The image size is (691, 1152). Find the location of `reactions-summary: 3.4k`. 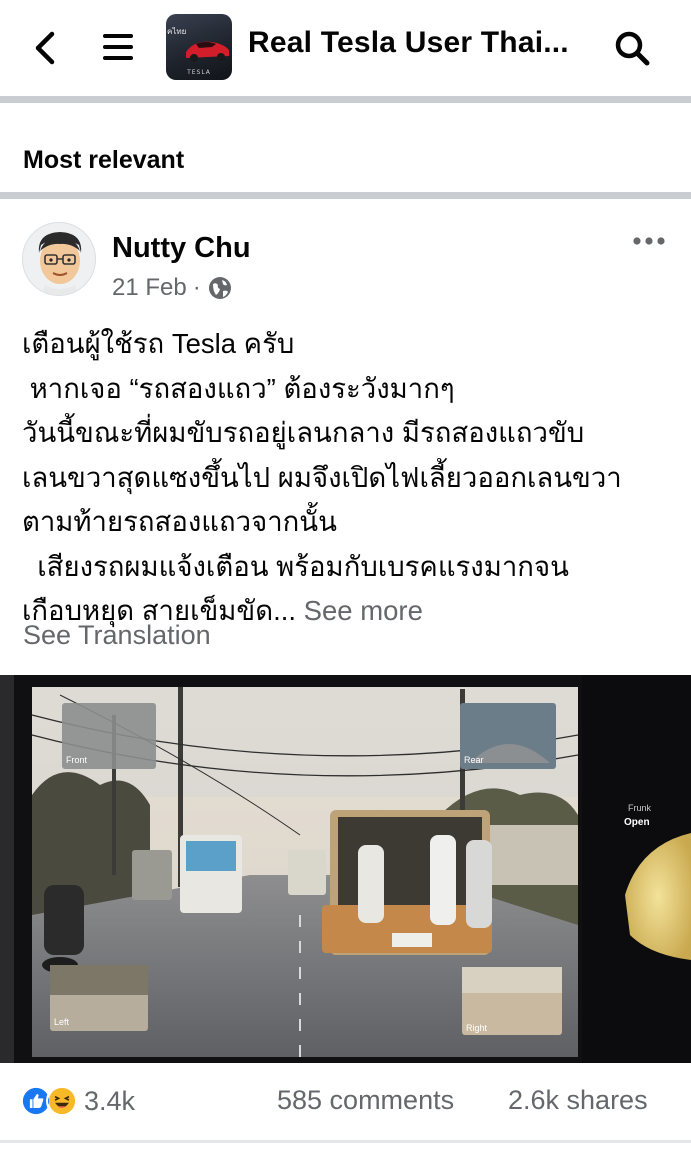

reactions-summary: 3.4k is located at coordinates (77, 1101).